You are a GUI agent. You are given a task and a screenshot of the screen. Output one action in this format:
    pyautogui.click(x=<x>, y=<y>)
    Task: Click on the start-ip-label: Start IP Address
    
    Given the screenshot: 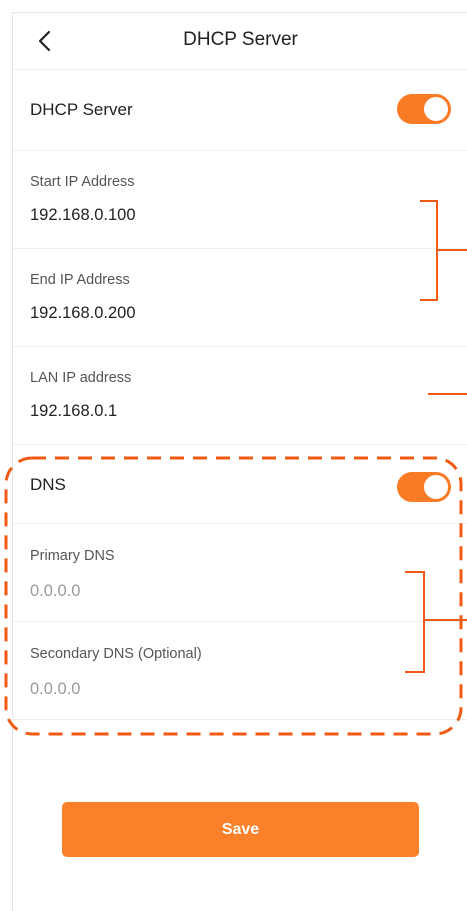 What is the action you would take?
    pyautogui.click(x=82, y=182)
    